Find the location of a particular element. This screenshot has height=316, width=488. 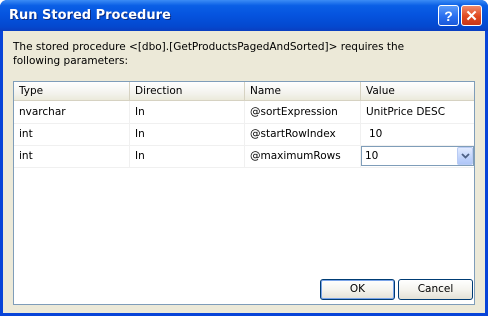

value-dropdown: 10 is located at coordinates (417, 156).